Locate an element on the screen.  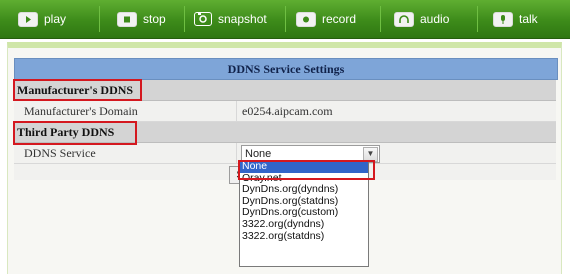
record-icon is located at coordinates (306, 19).